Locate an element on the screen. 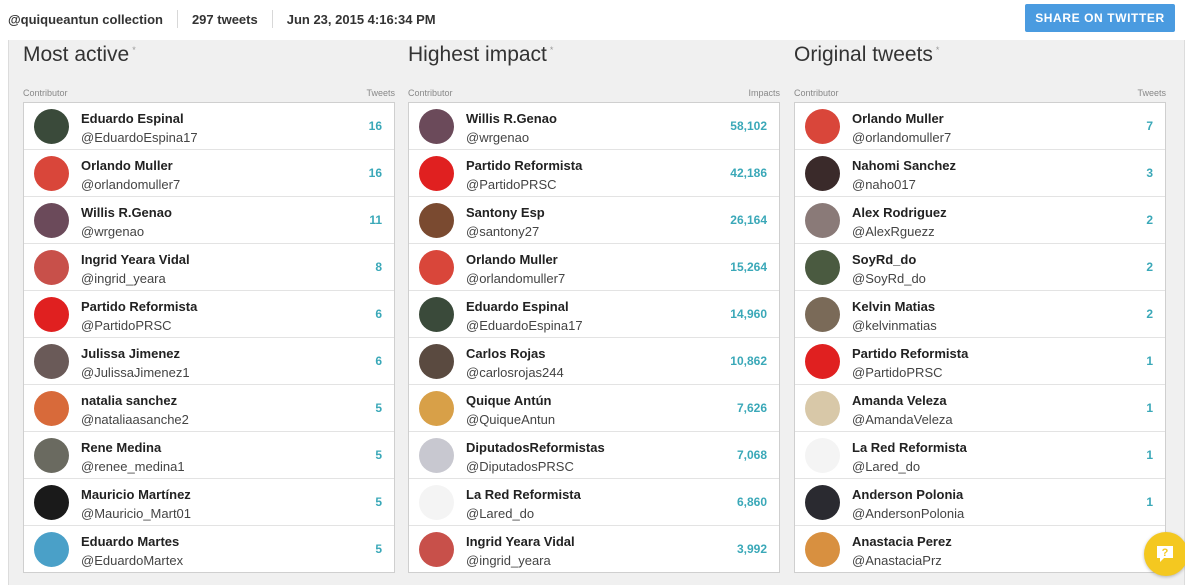 This screenshot has height=585, width=1185. contributor-row: Ingrid Yeara Vidal @ingrid_yeara 3,992 is located at coordinates (594, 549).